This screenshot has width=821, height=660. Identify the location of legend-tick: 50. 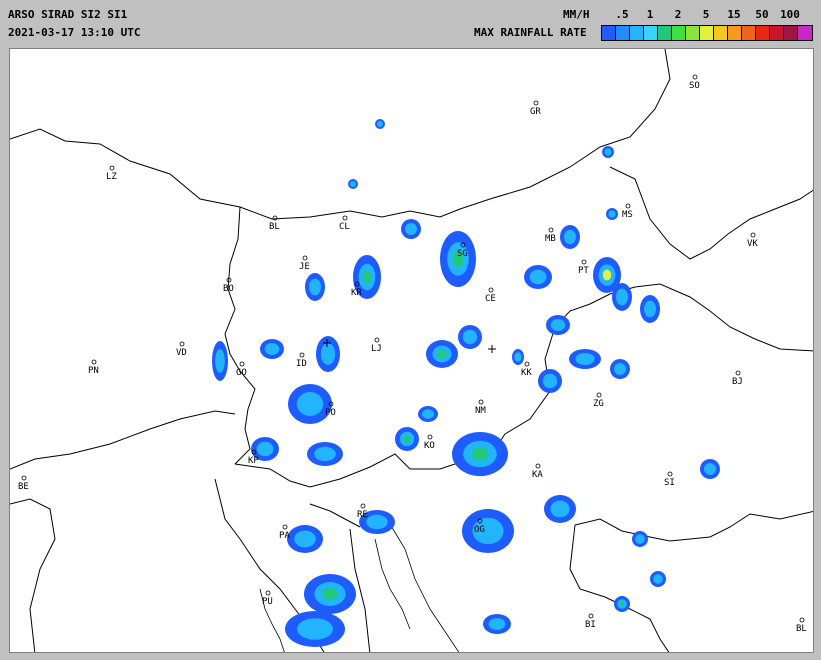
(762, 14).